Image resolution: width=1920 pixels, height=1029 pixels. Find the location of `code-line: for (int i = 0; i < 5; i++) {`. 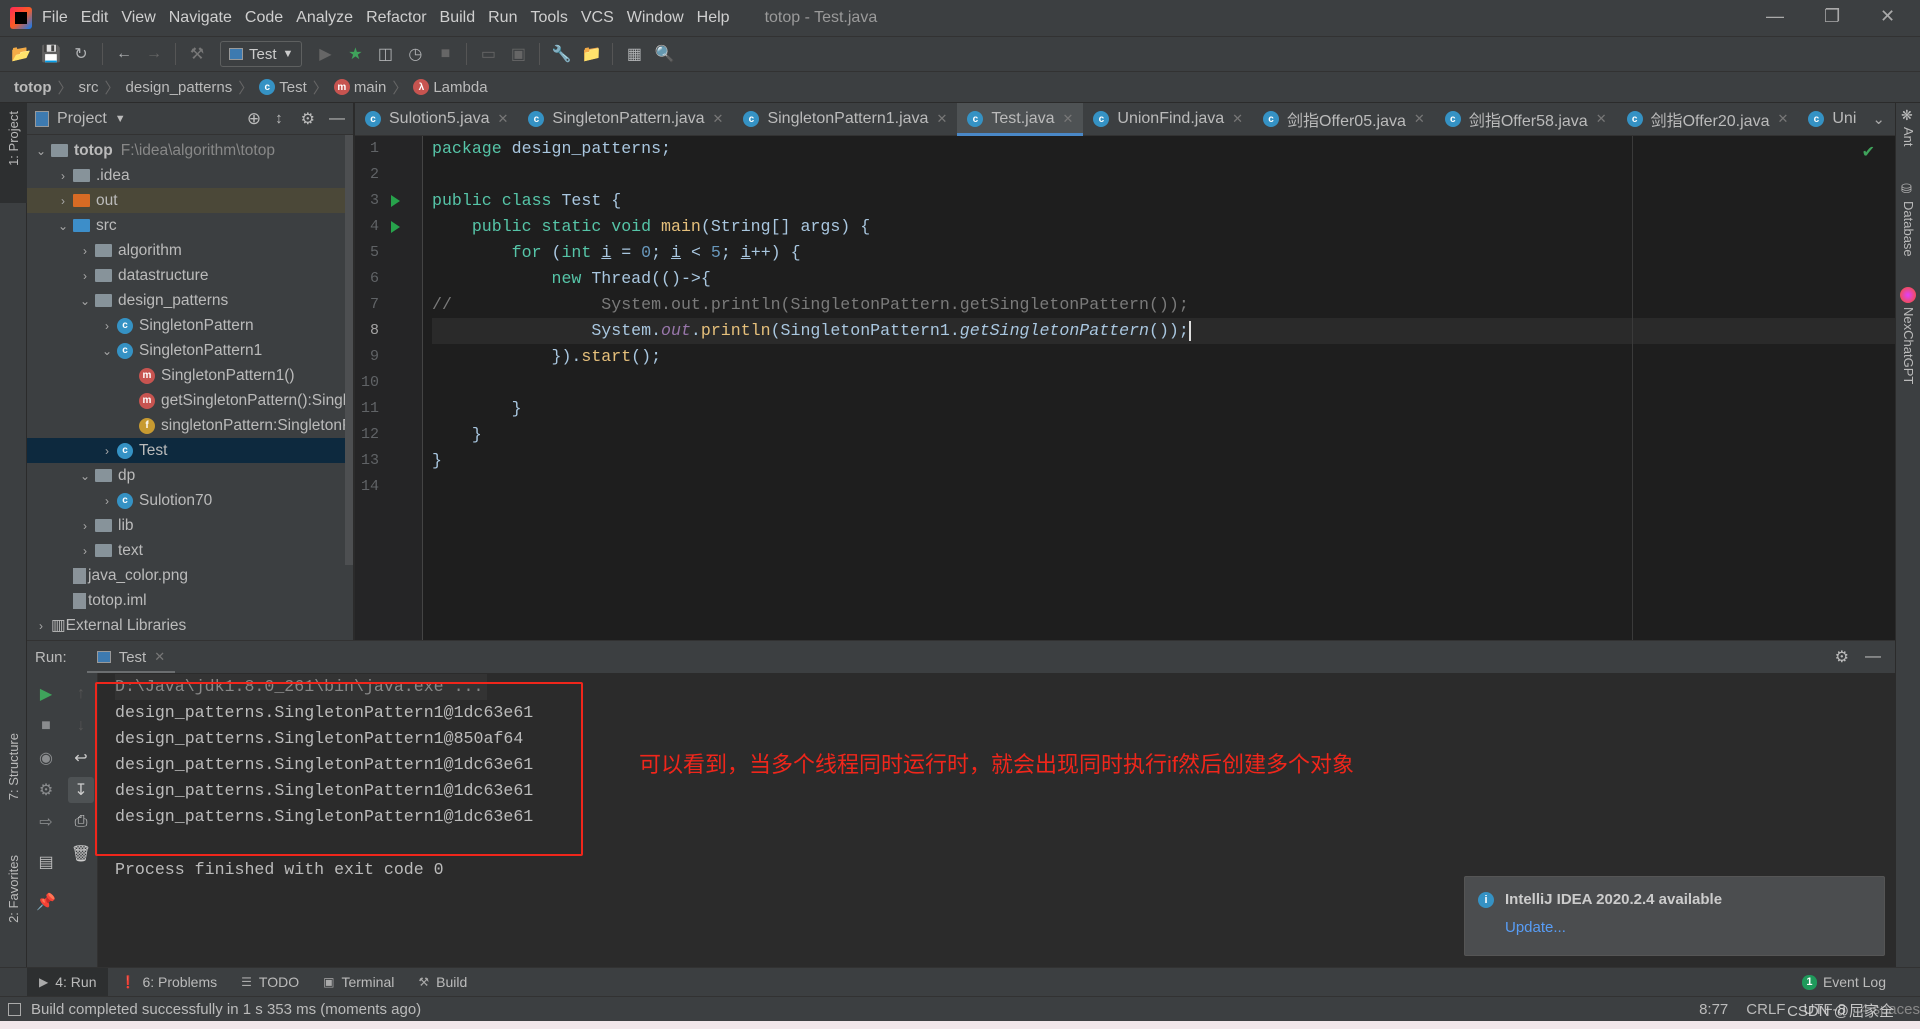

code-line: for (int i = 0; i < 5; i++) { is located at coordinates (1163, 253).